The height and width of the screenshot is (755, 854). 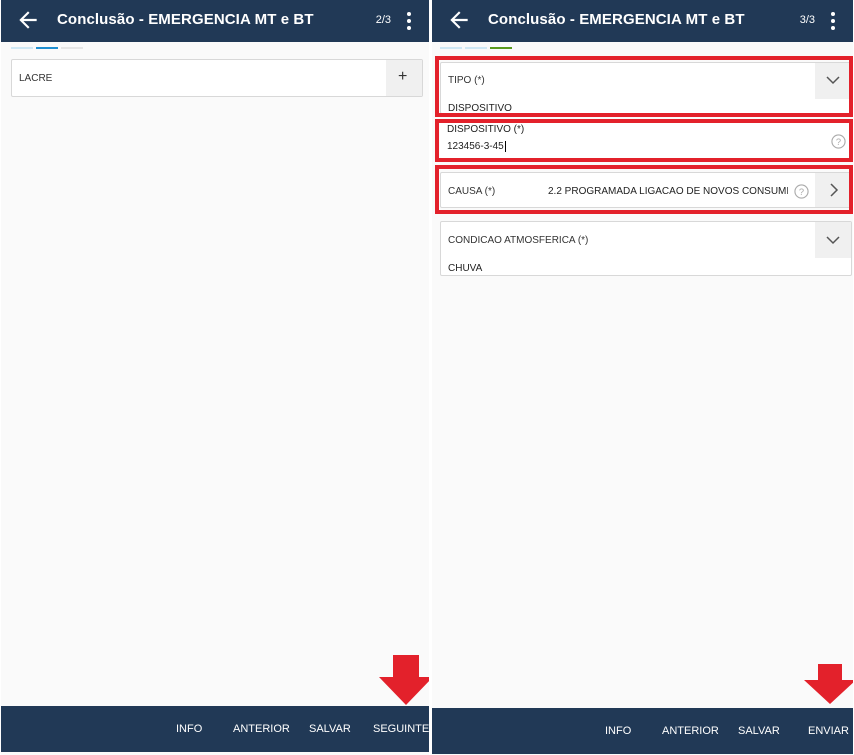 I want to click on condicao-value: CHUVA, so click(x=465, y=268).